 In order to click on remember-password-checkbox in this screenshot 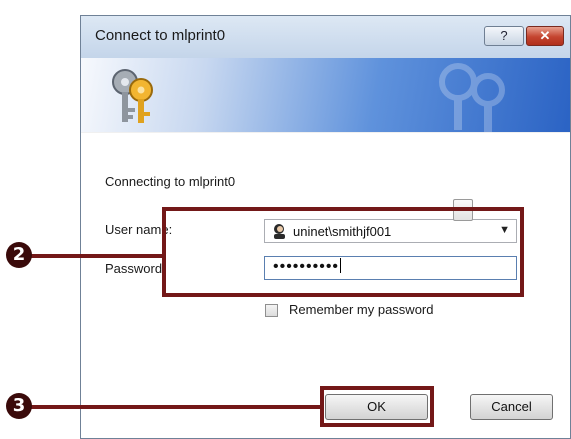, I will do `click(271, 310)`.